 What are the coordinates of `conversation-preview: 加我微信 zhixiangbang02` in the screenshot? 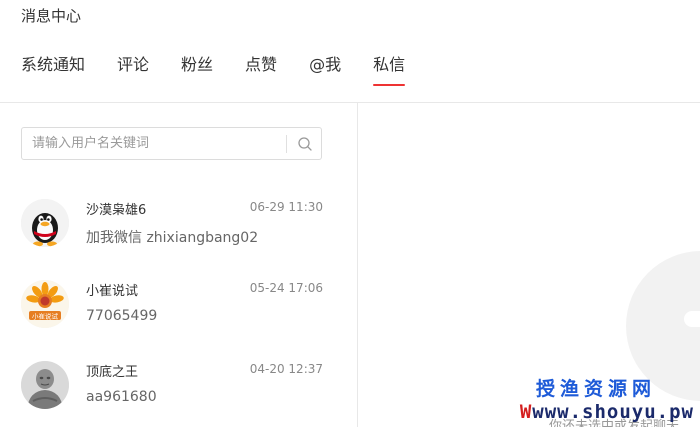 It's located at (172, 238).